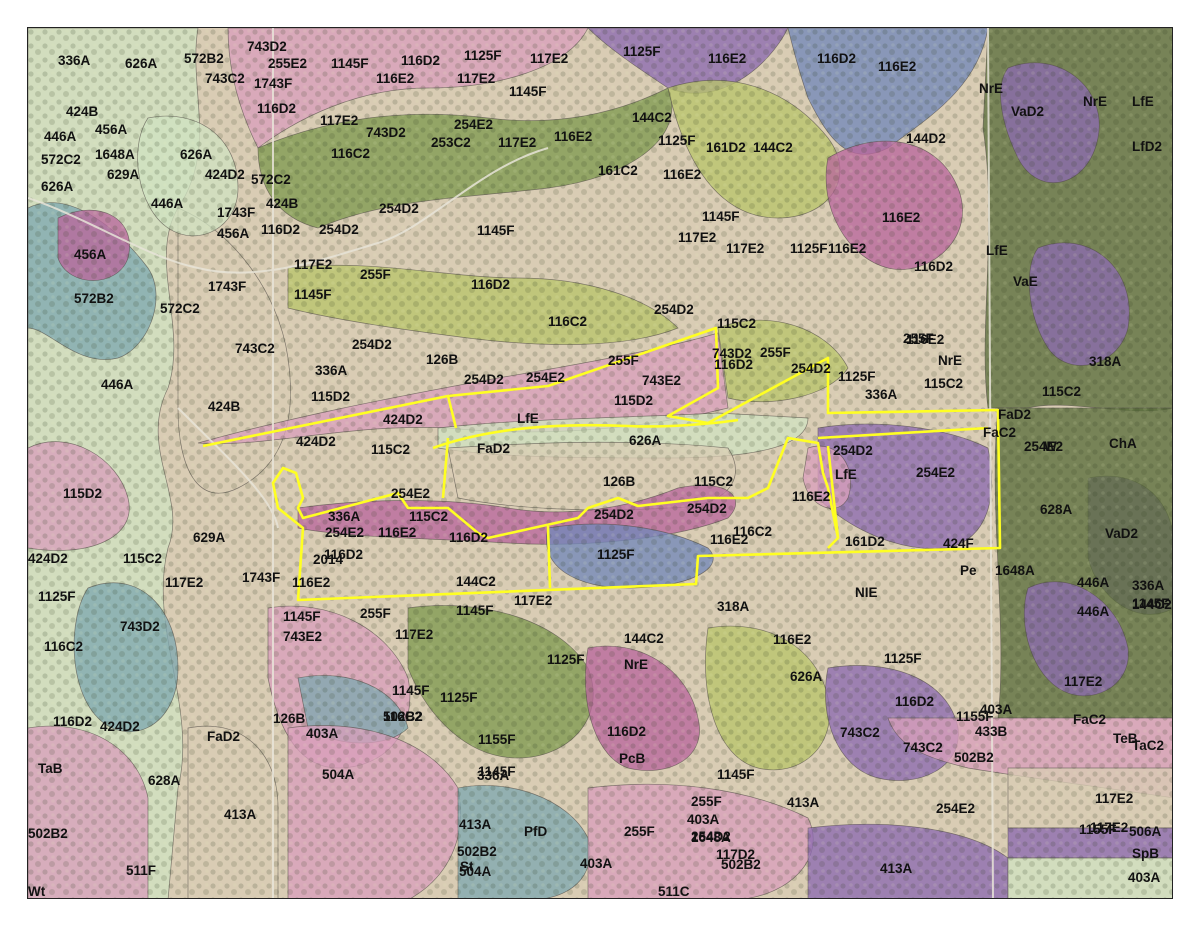 The image size is (1200, 927). I want to click on soil-unit-label: 506A, so click(1145, 831).